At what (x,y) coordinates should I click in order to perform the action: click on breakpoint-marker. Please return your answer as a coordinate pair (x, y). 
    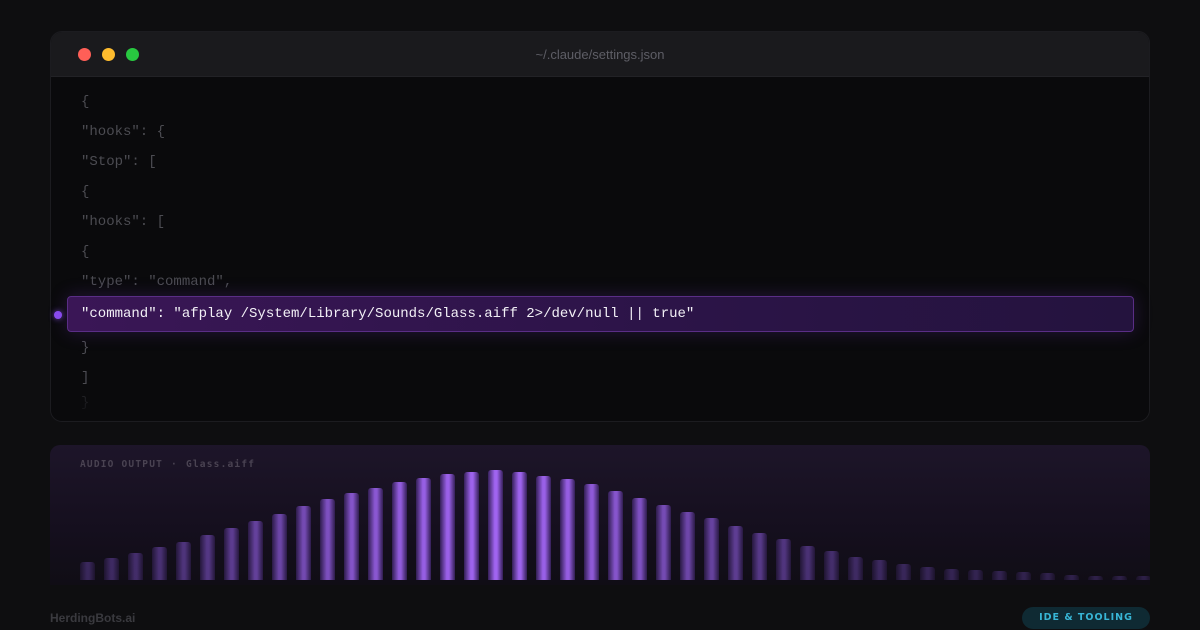
    Looking at the image, I should click on (58, 315).